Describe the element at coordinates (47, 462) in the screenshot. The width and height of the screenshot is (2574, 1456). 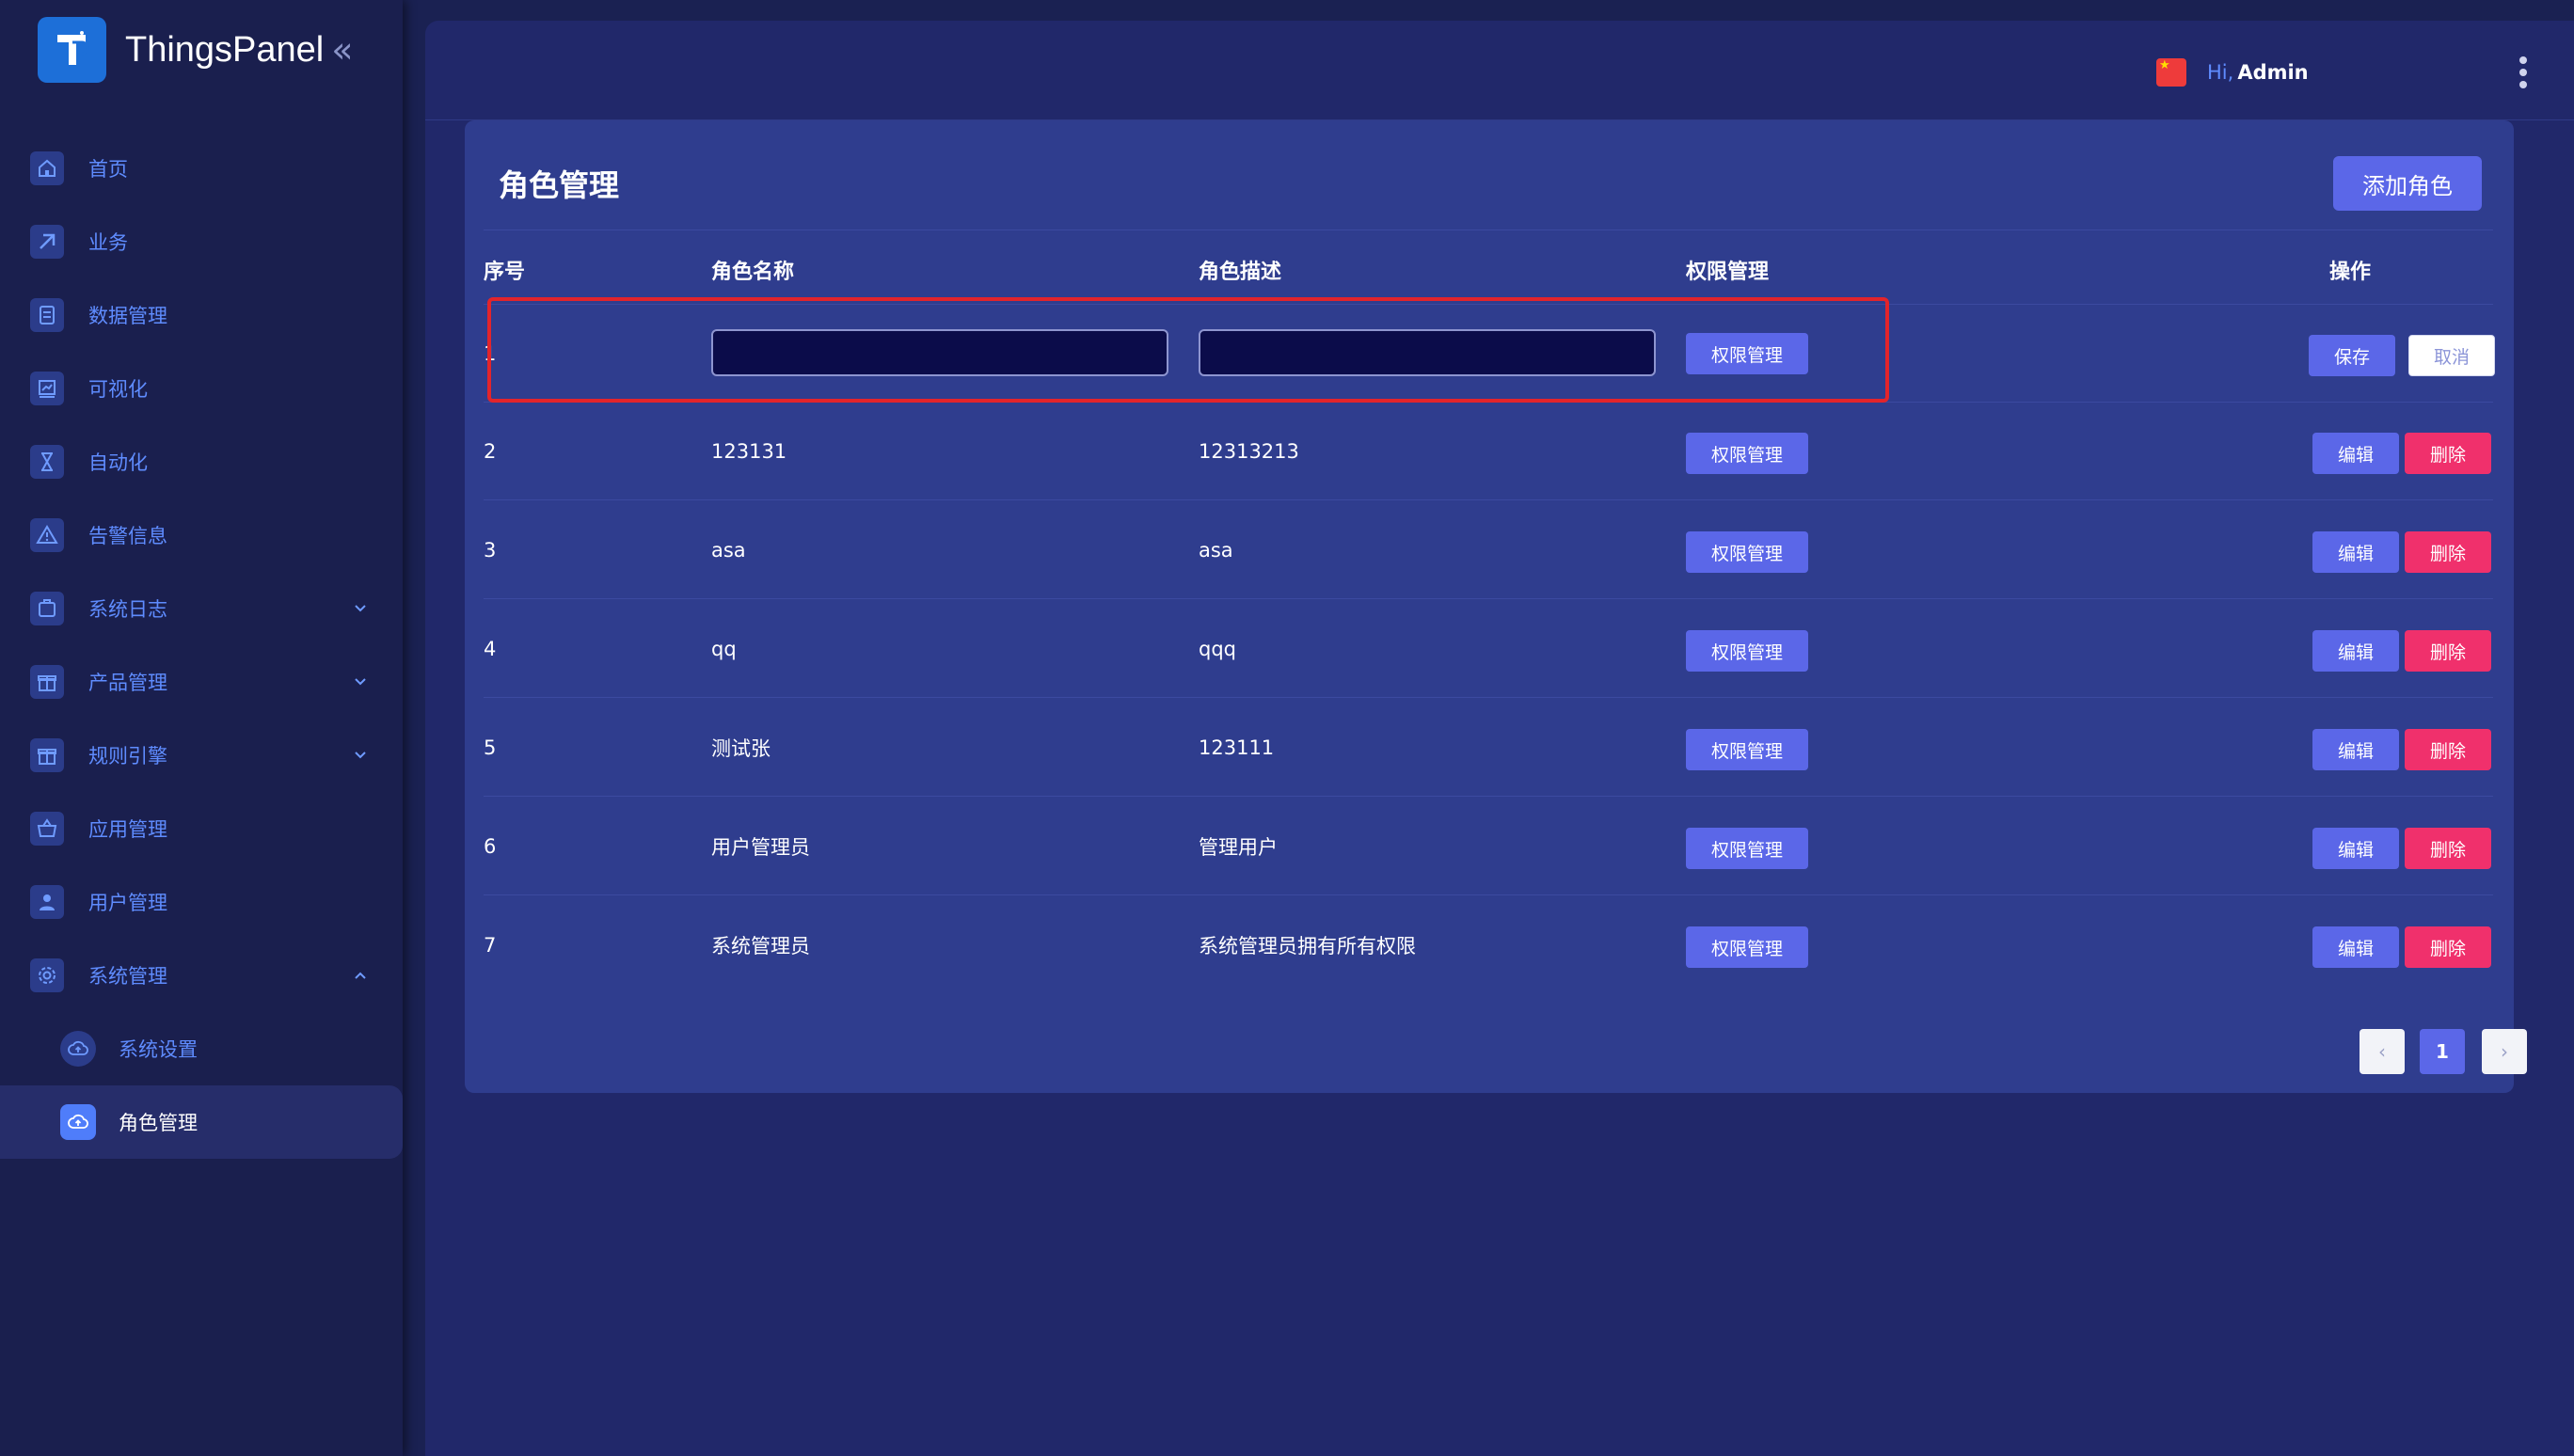
I see `hourglass-icon` at that location.